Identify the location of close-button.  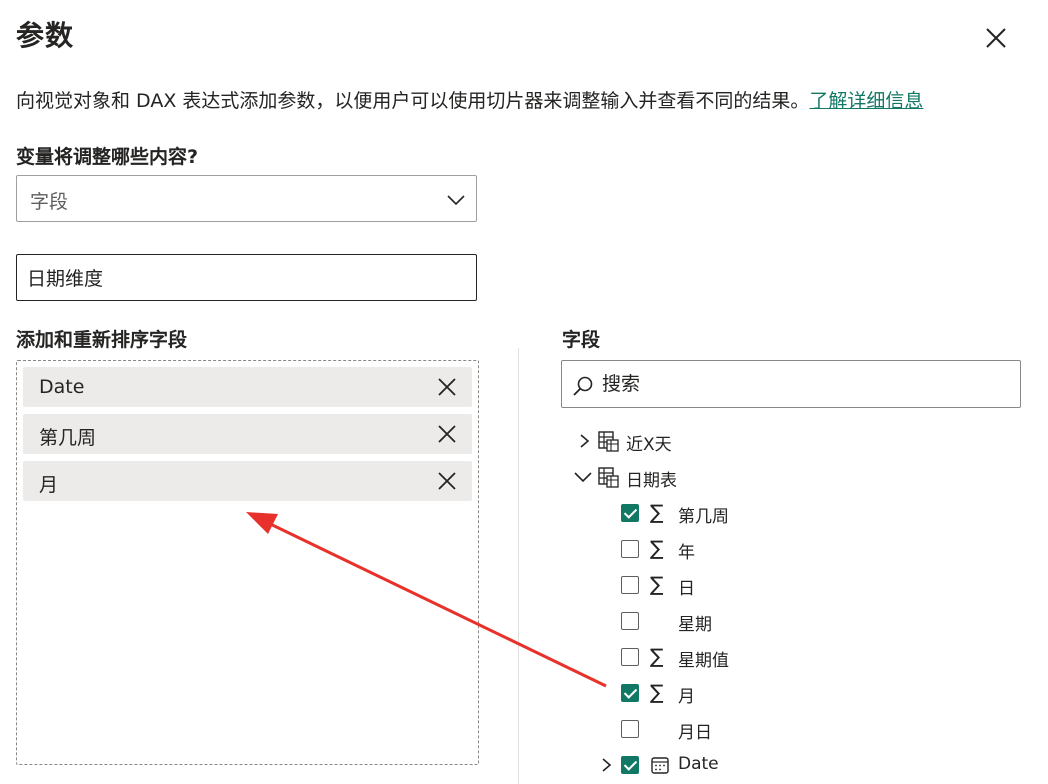
(996, 38).